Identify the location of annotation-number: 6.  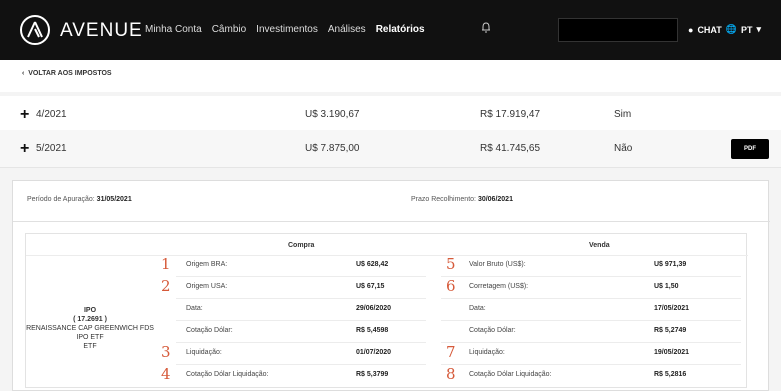
(451, 286).